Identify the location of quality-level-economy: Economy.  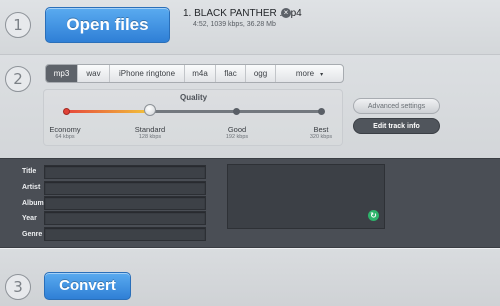
(65, 129).